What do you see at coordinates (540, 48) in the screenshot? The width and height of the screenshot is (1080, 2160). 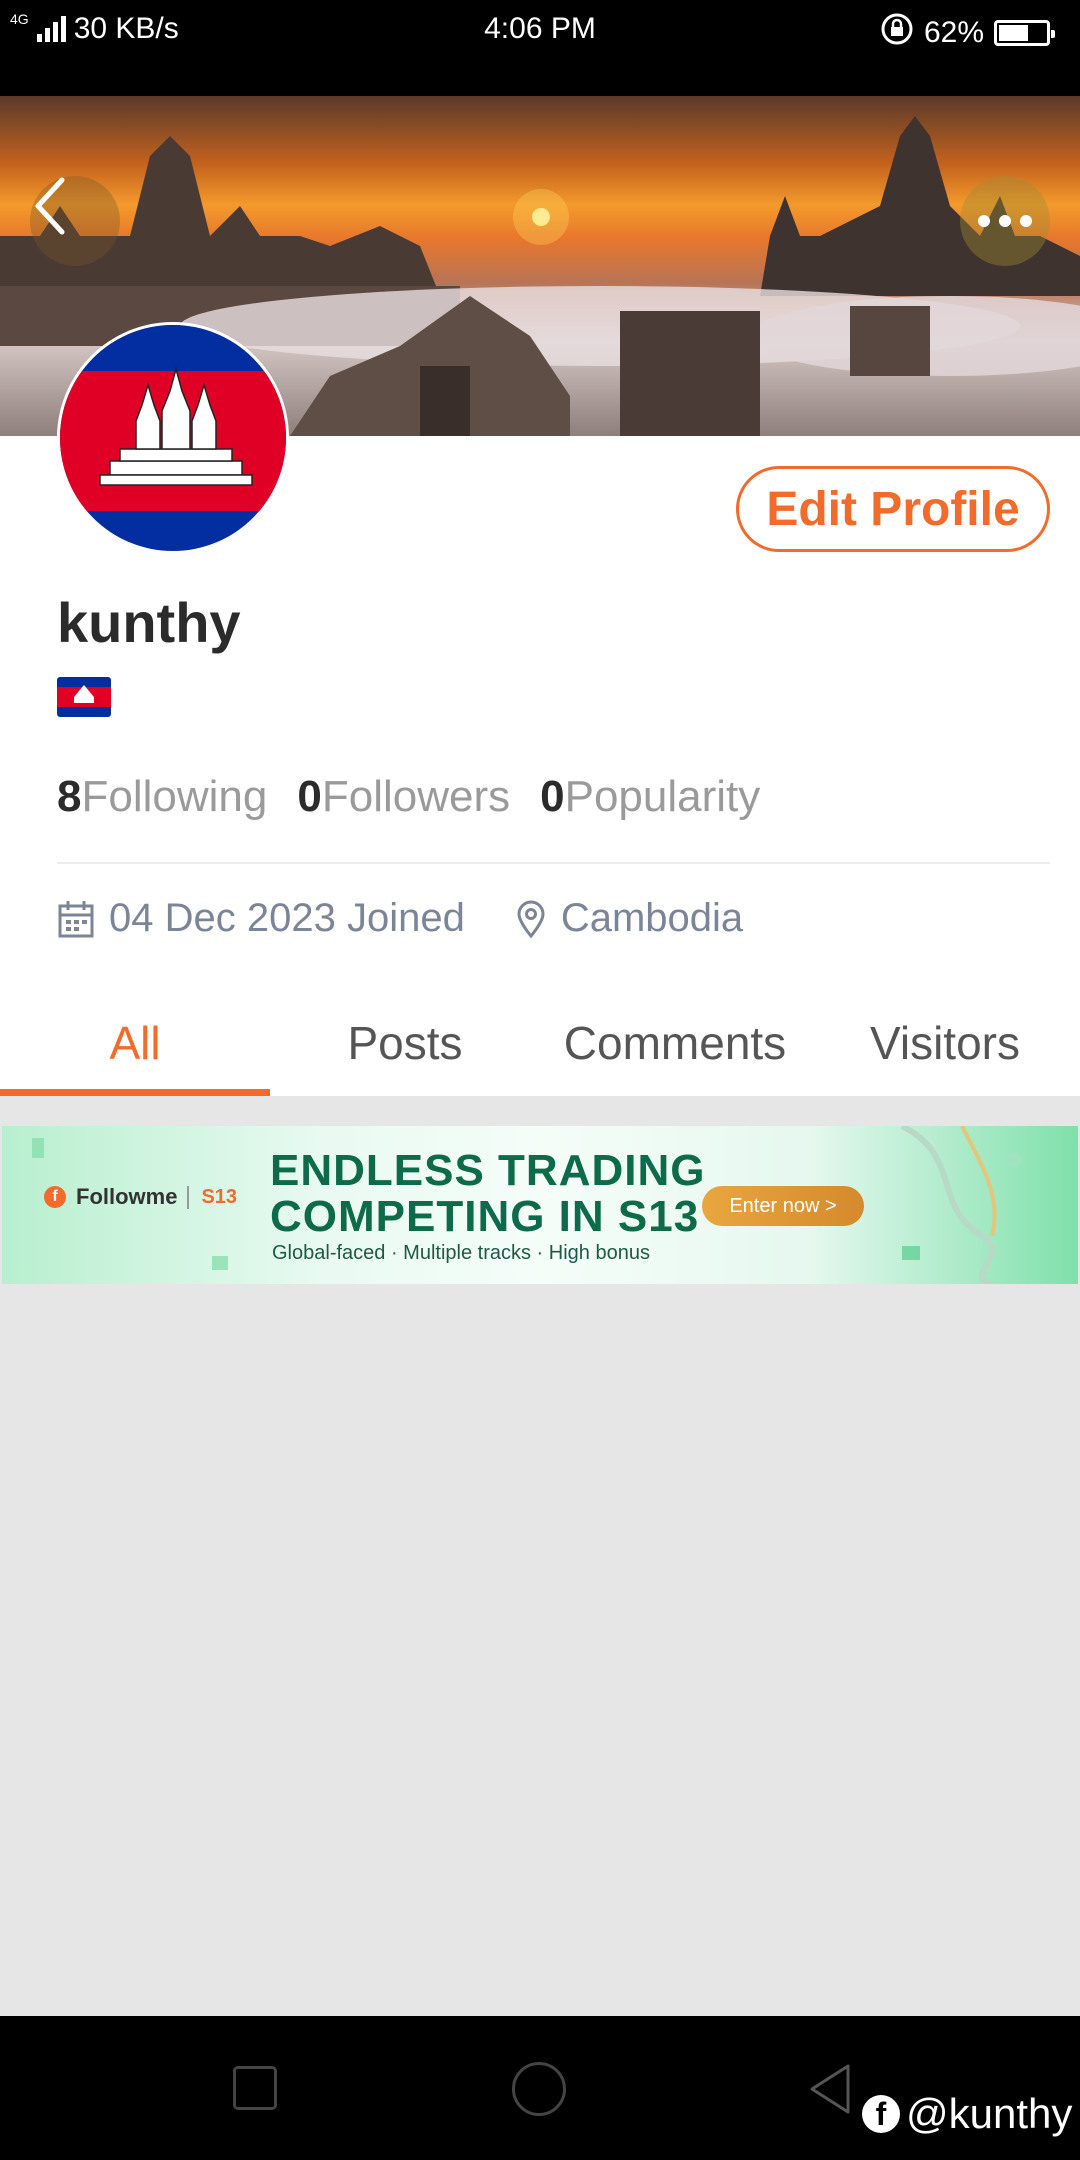 I see `status-bar: 4G 30 KB/s 4:06 PM 62%` at bounding box center [540, 48].